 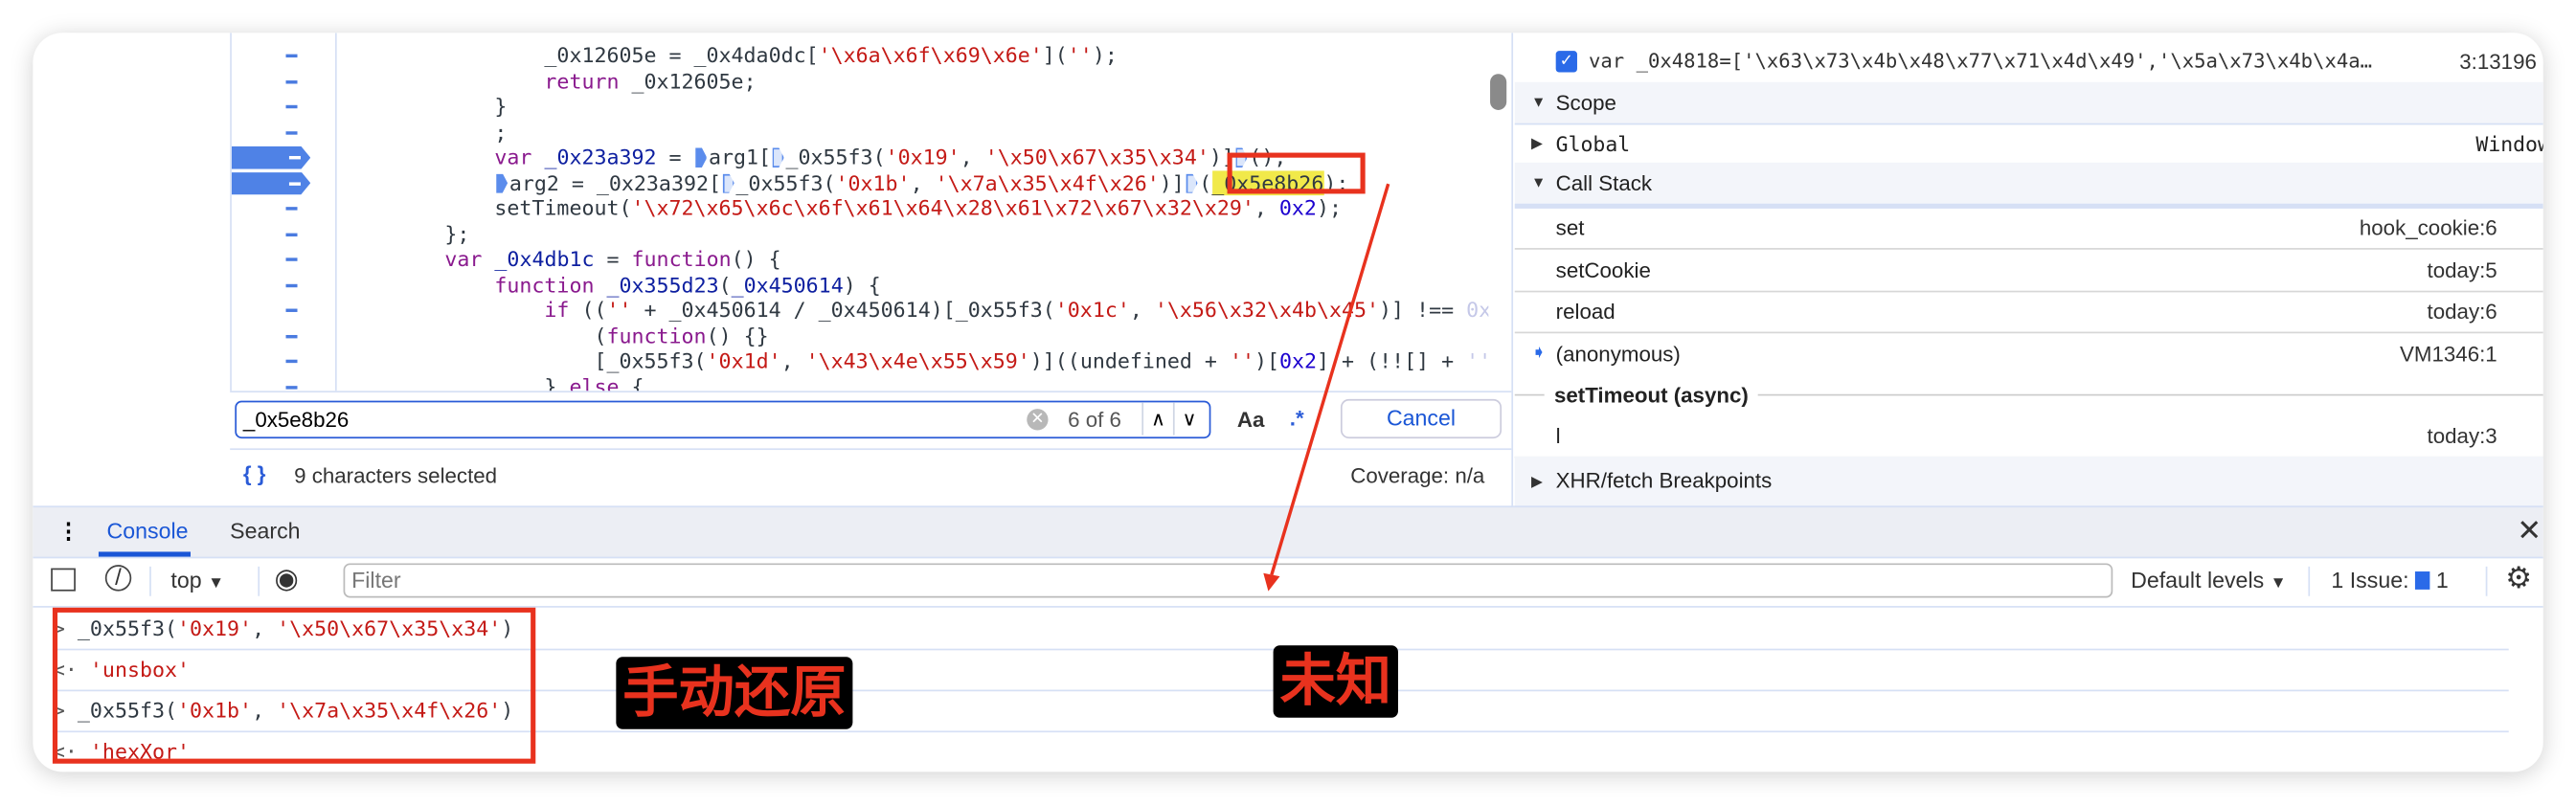 I want to click on arrow-head, so click(x=1271, y=582).